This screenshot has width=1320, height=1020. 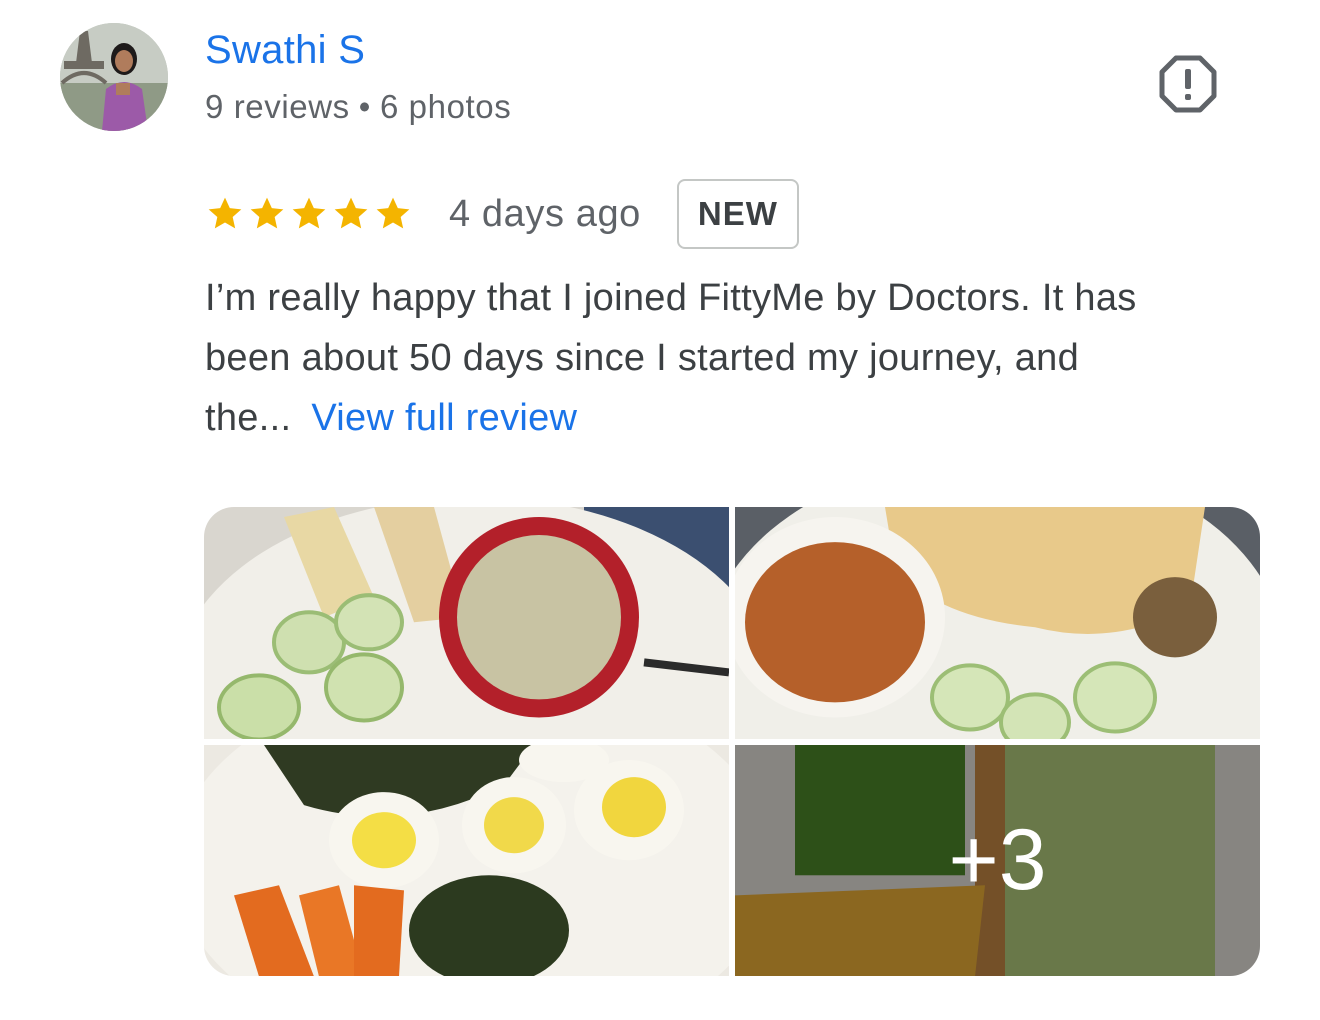 What do you see at coordinates (737, 214) in the screenshot?
I see `new-badge: NEW` at bounding box center [737, 214].